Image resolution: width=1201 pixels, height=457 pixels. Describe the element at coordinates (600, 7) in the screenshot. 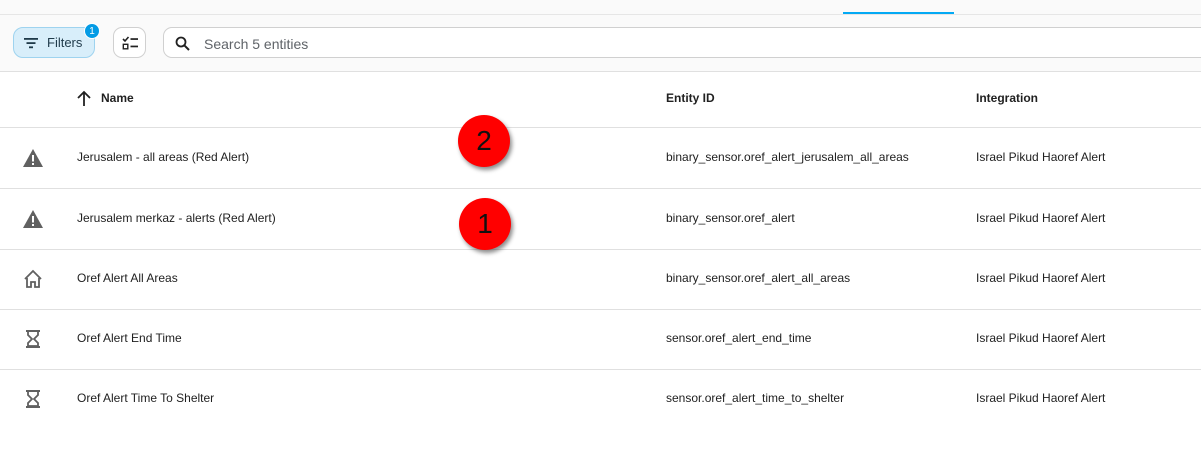

I see `tab-bar` at that location.